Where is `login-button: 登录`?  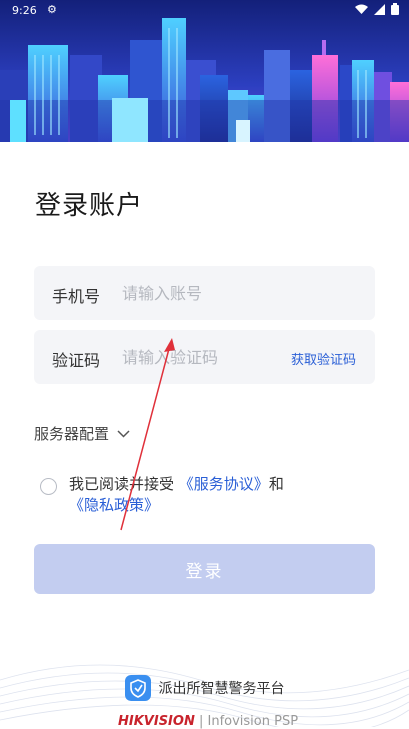 login-button: 登录 is located at coordinates (204, 569).